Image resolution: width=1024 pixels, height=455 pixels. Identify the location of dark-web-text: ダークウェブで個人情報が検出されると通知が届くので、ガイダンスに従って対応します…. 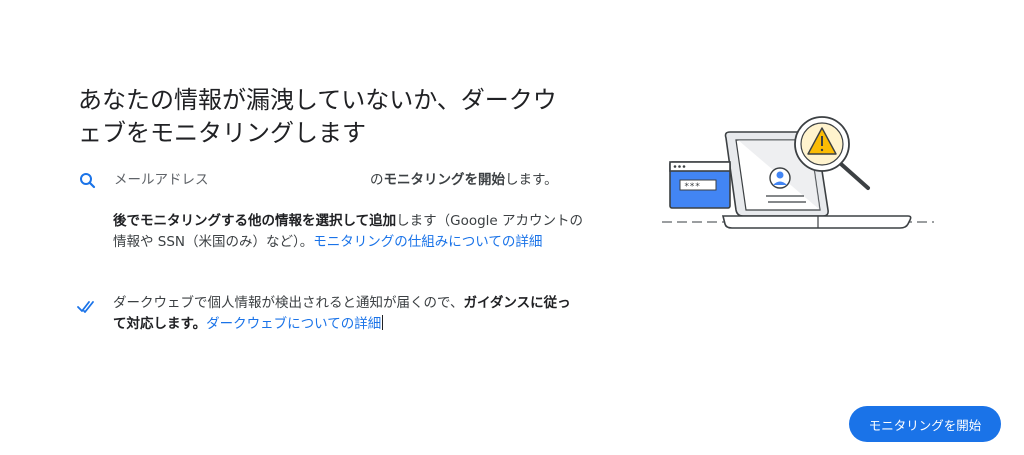
(348, 314).